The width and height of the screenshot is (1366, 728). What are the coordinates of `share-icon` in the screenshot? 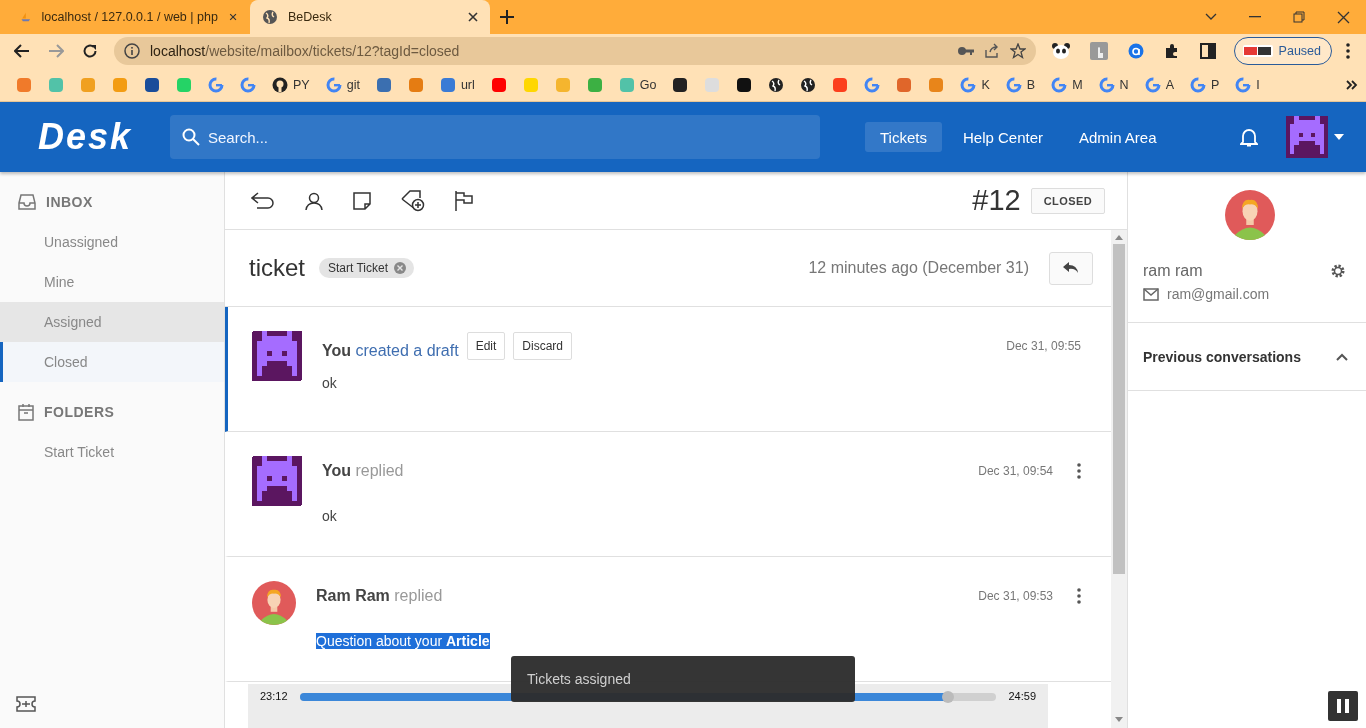 It's located at (991, 51).